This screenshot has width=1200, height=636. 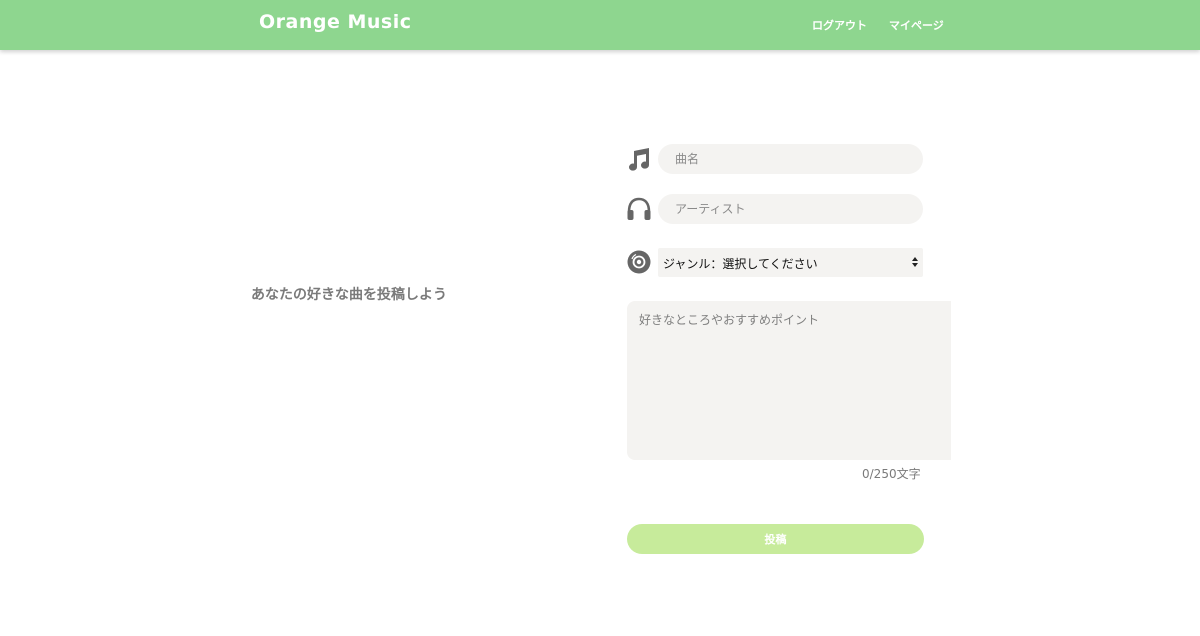 What do you see at coordinates (789, 380) in the screenshot?
I see `comment-textarea` at bounding box center [789, 380].